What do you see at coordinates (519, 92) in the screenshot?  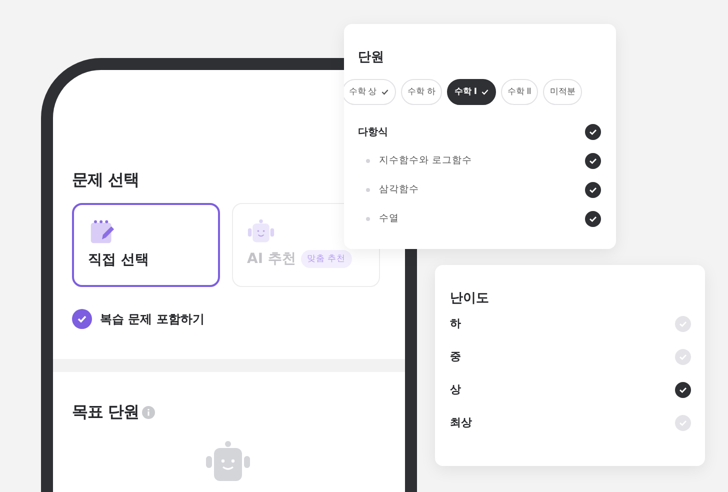 I see `unit-chip: 수학 II` at bounding box center [519, 92].